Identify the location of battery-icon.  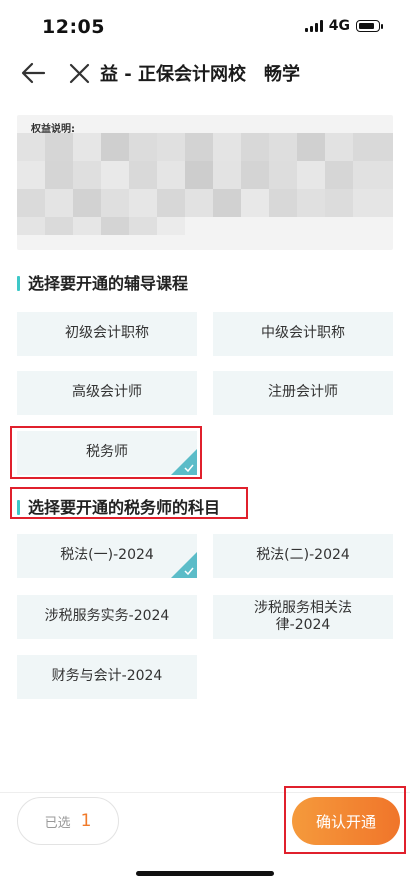
(369, 26).